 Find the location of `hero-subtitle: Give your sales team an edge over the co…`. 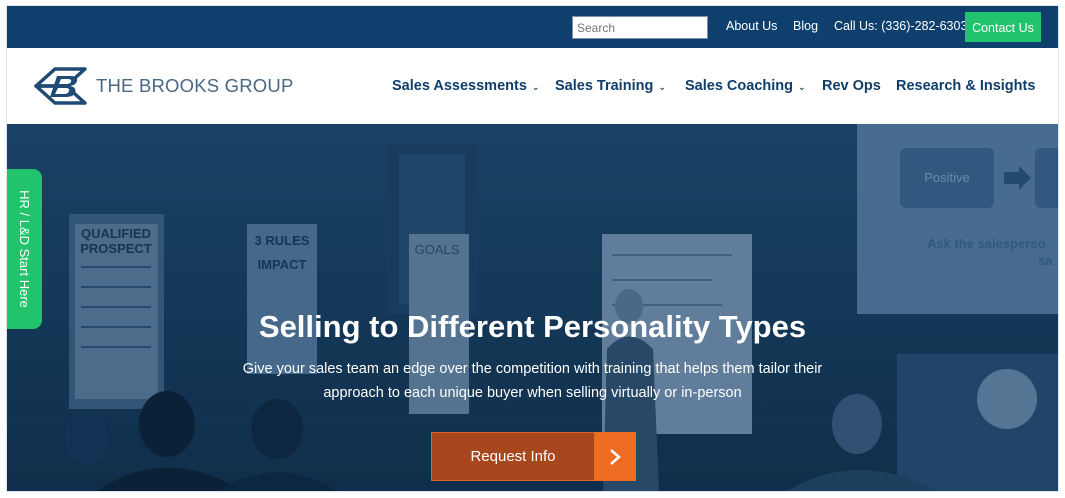

hero-subtitle: Give your sales team an edge over the co… is located at coordinates (532, 381).